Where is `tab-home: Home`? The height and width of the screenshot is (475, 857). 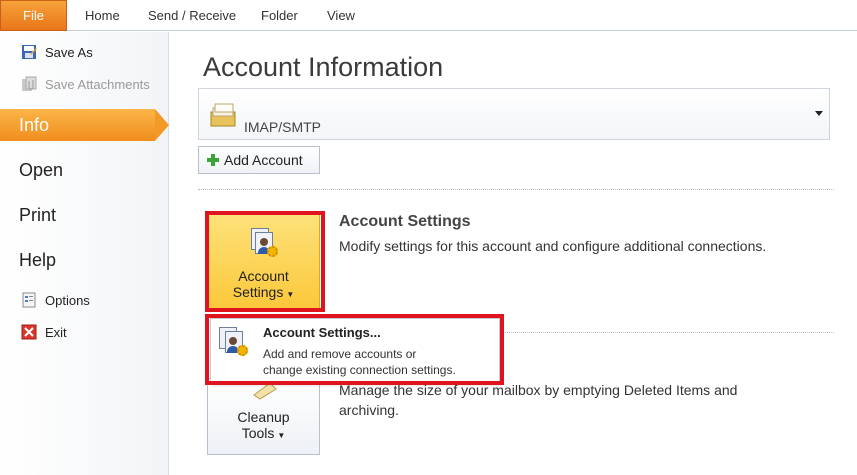 tab-home: Home is located at coordinates (102, 15).